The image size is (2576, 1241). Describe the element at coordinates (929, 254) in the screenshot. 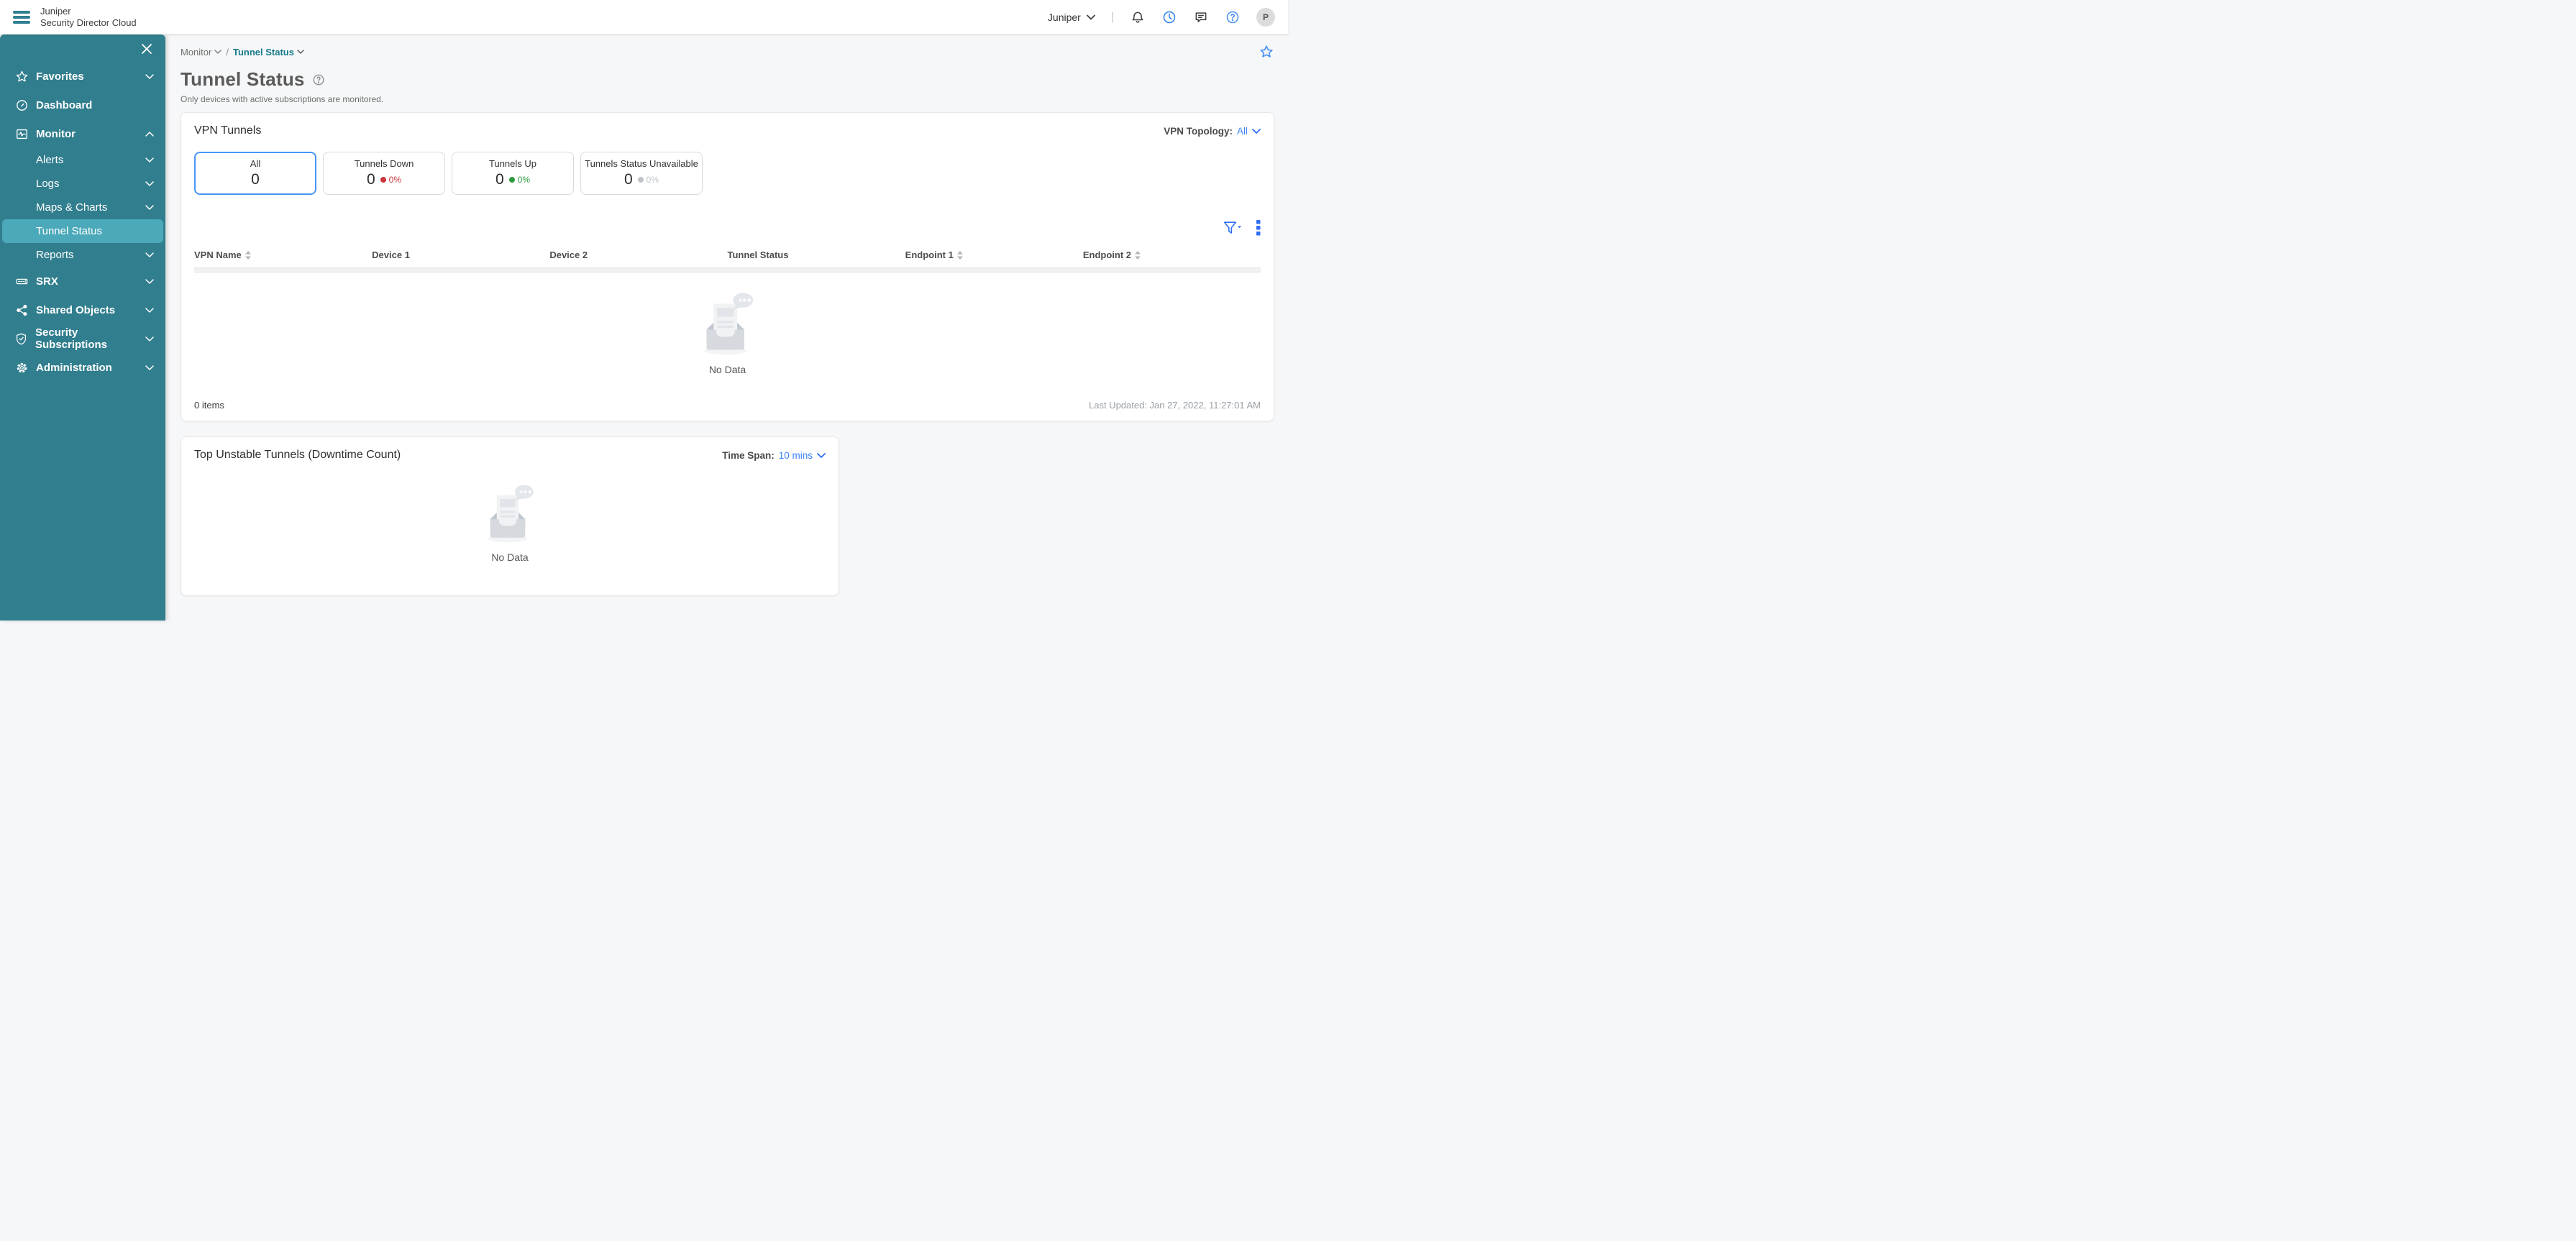

I see `column-label: Endpoint 1` at that location.